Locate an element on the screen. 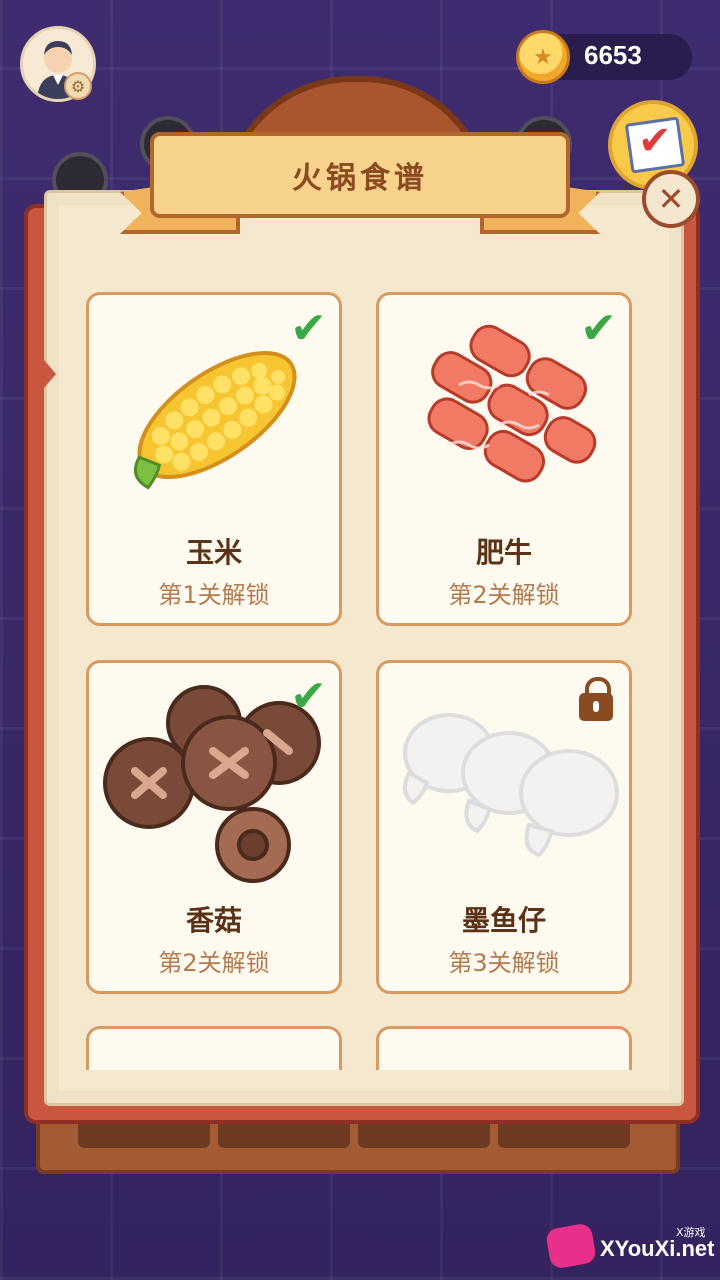  coin-amount: 6653 is located at coordinates (613, 55).